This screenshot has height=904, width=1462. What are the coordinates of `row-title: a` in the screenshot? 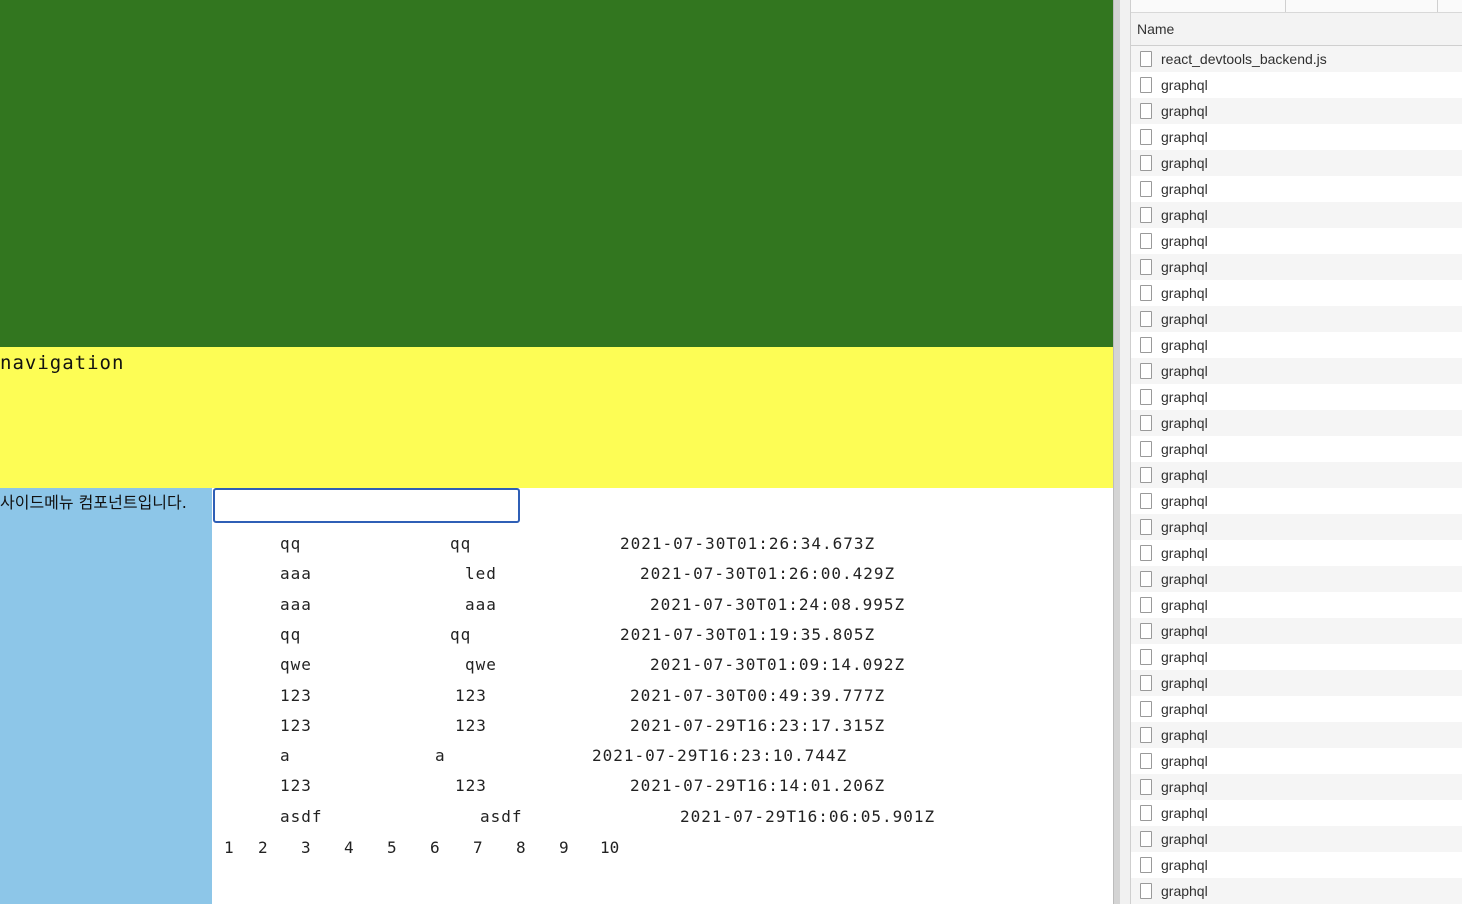 It's located at (285, 756).